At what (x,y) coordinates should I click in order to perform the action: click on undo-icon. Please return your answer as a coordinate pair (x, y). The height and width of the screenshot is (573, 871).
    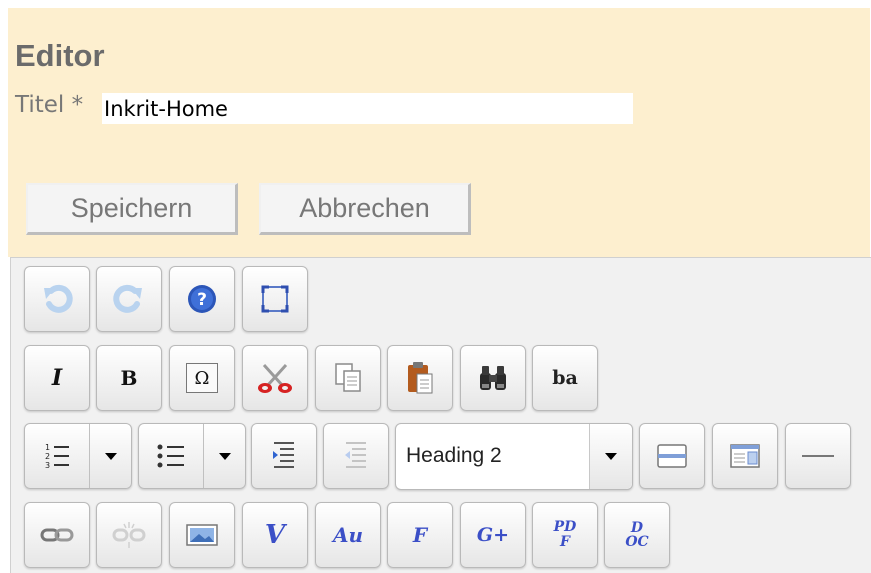
    Looking at the image, I should click on (58, 298).